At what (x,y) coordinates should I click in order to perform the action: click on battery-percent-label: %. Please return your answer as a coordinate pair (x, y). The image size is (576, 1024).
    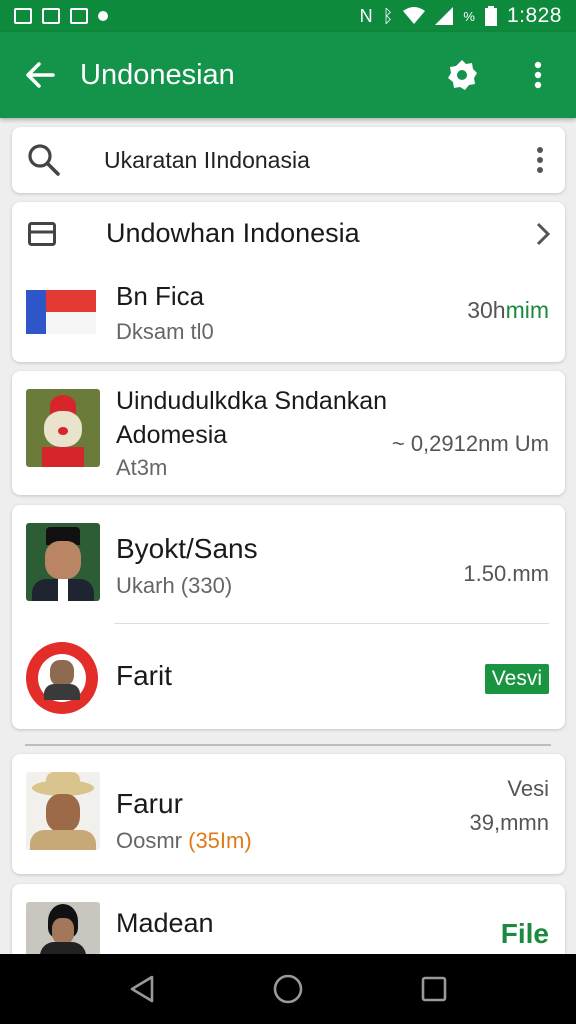
    Looking at the image, I should click on (469, 16).